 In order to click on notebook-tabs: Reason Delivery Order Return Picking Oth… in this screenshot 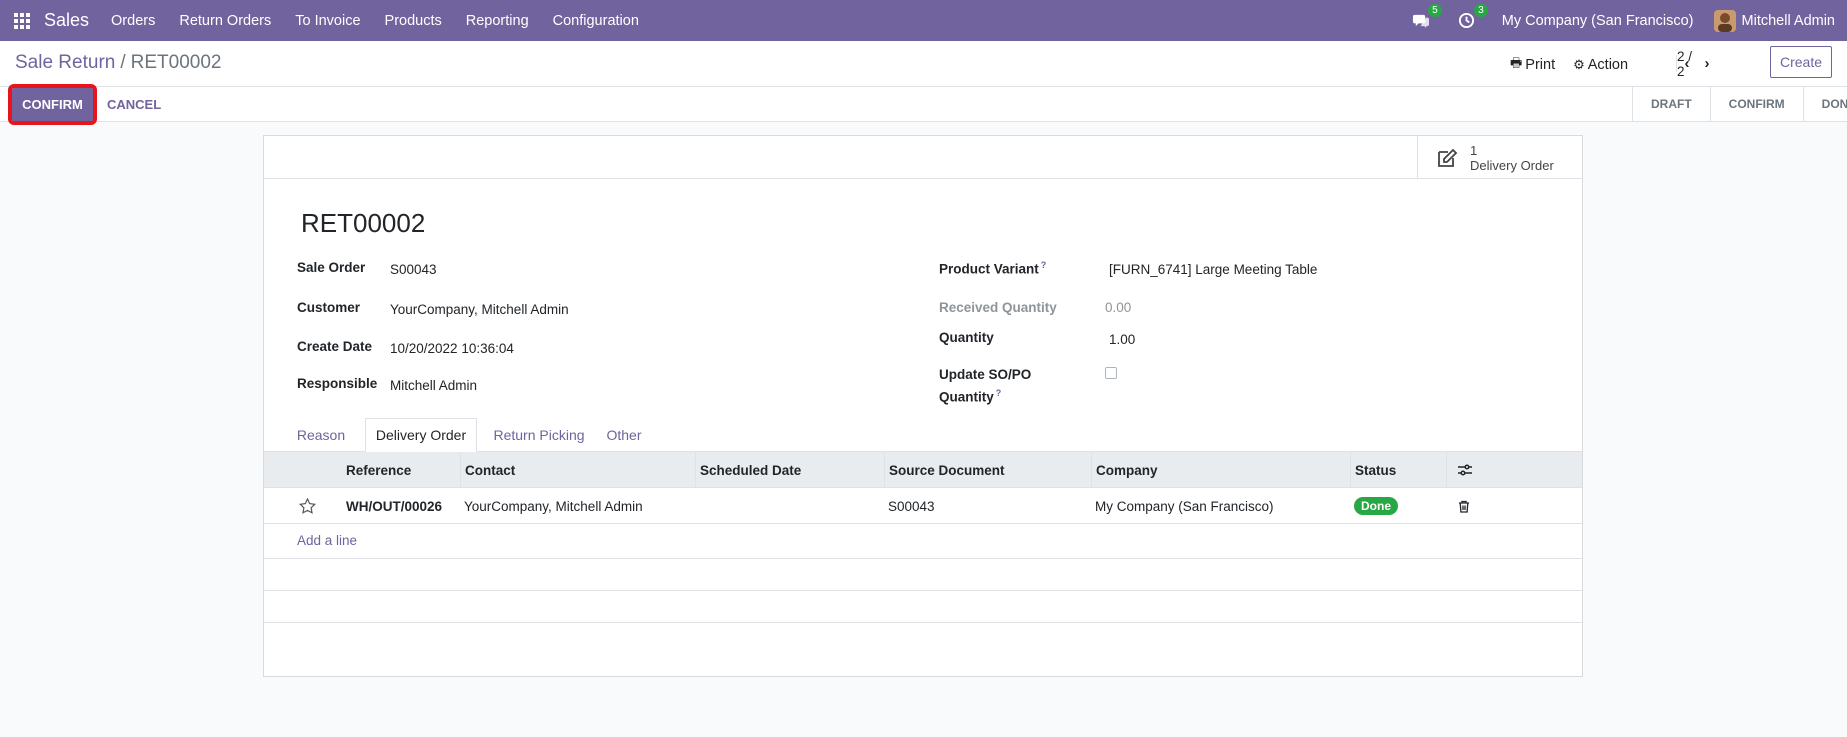, I will do `click(923, 435)`.